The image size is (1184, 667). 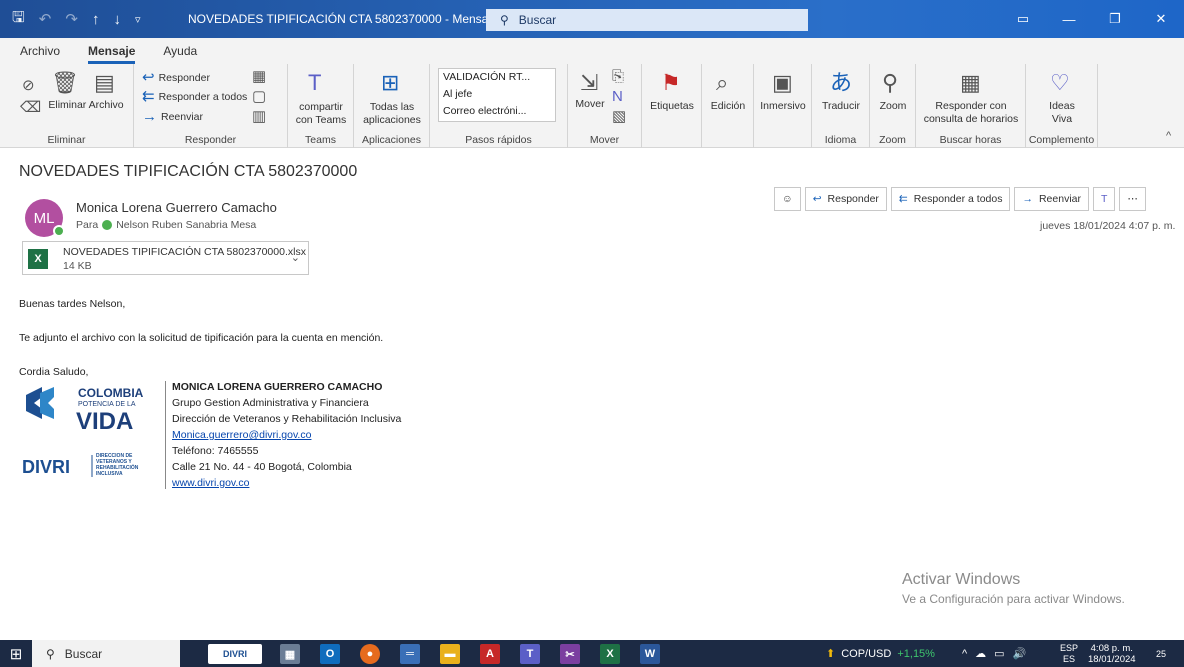 I want to click on onedrive-icon: ☁, so click(x=980, y=653).